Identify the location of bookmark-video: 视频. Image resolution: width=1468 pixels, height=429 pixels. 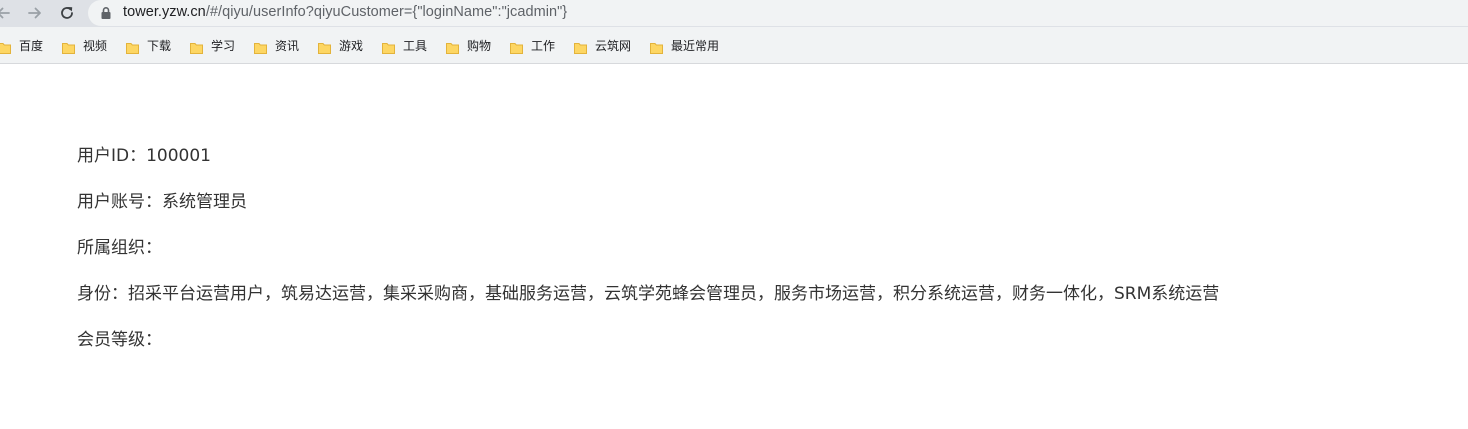
(84, 45).